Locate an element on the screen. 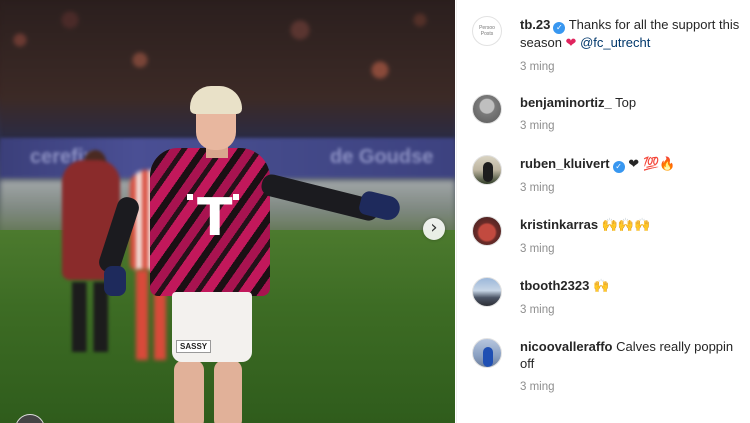 Image resolution: width=750 pixels, height=423 pixels. comment-line: ruben_kluivert ✓ ❤ 💯🔥 is located at coordinates (635, 164).